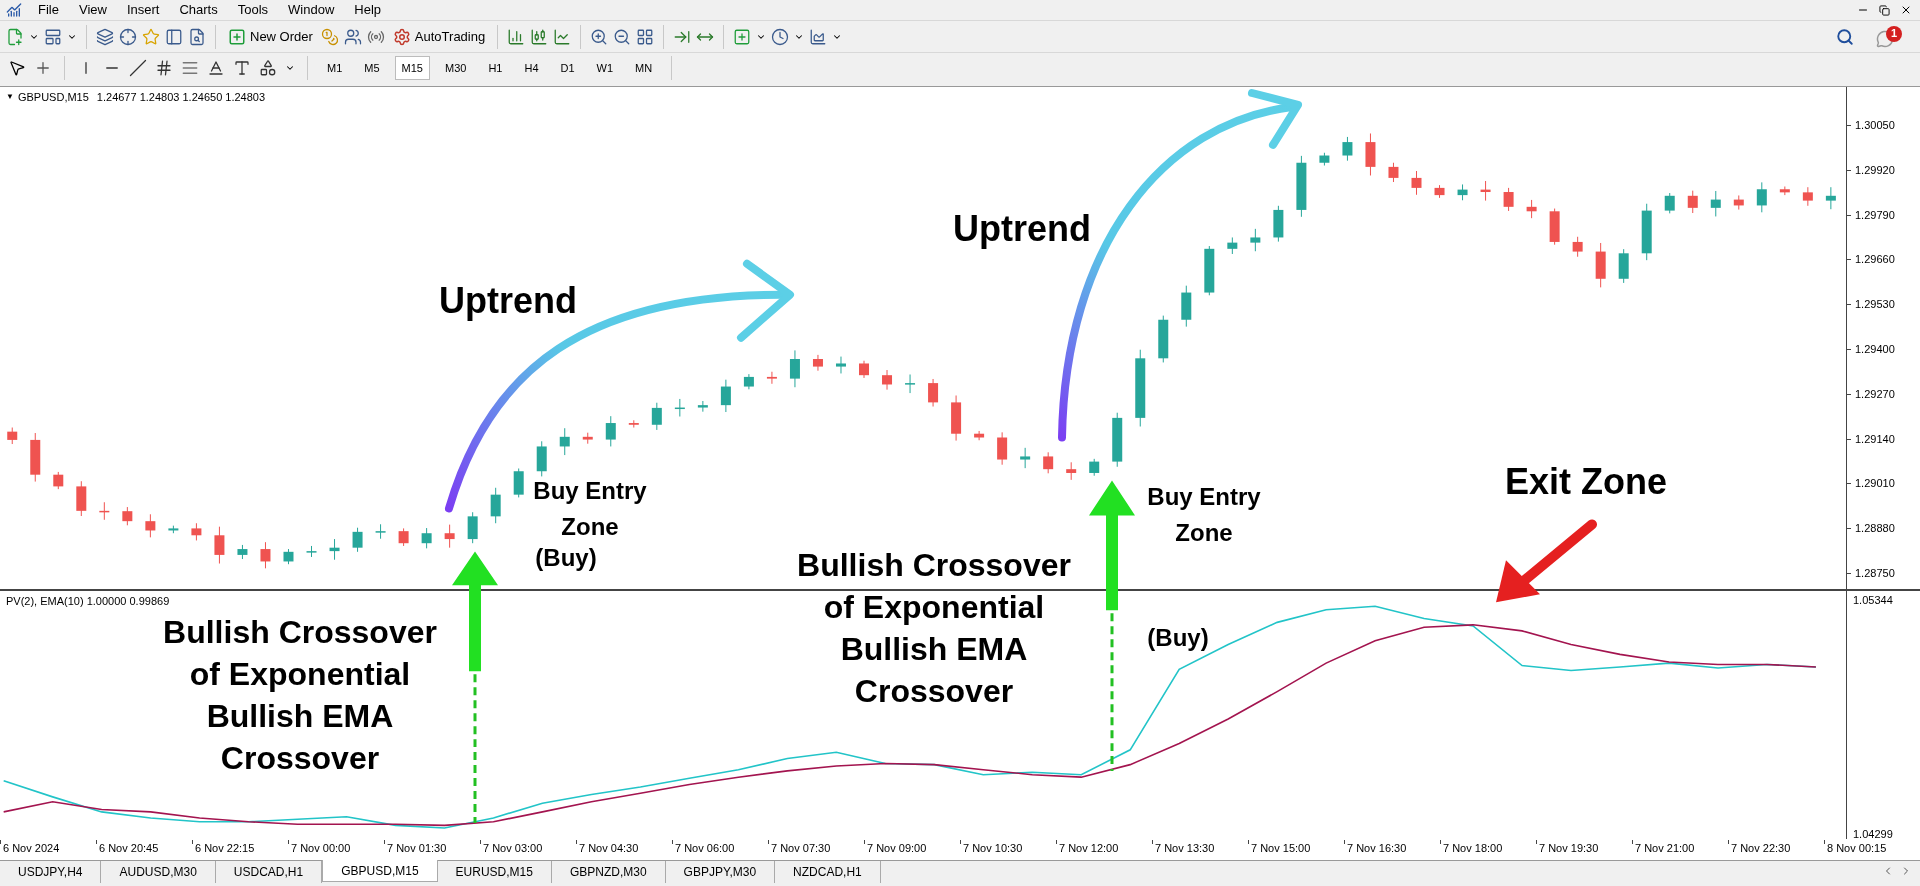  What do you see at coordinates (311, 10) in the screenshot?
I see `menu-item: Window` at bounding box center [311, 10].